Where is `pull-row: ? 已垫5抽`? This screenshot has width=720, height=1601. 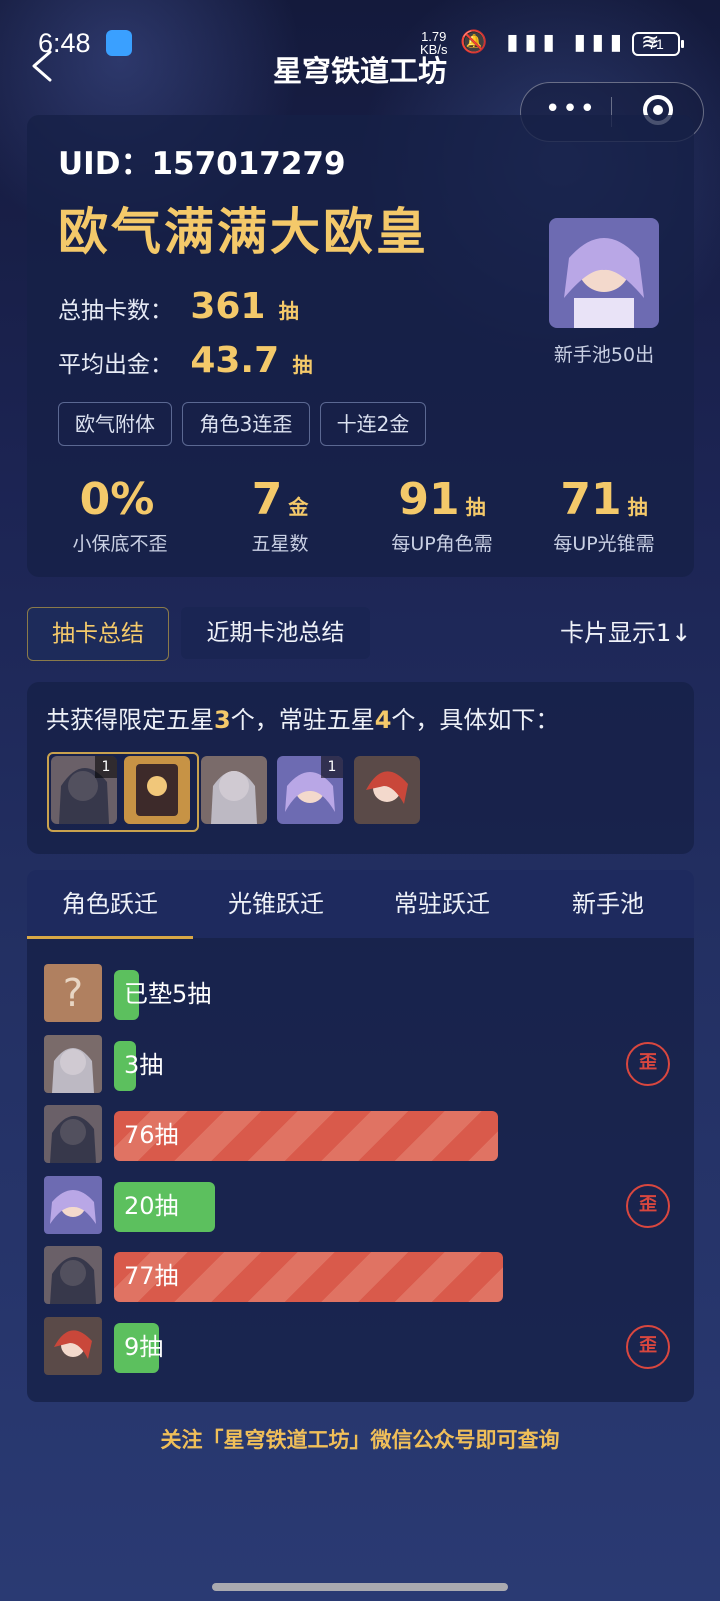 pull-row: ? 已垫5抽 is located at coordinates (359, 994).